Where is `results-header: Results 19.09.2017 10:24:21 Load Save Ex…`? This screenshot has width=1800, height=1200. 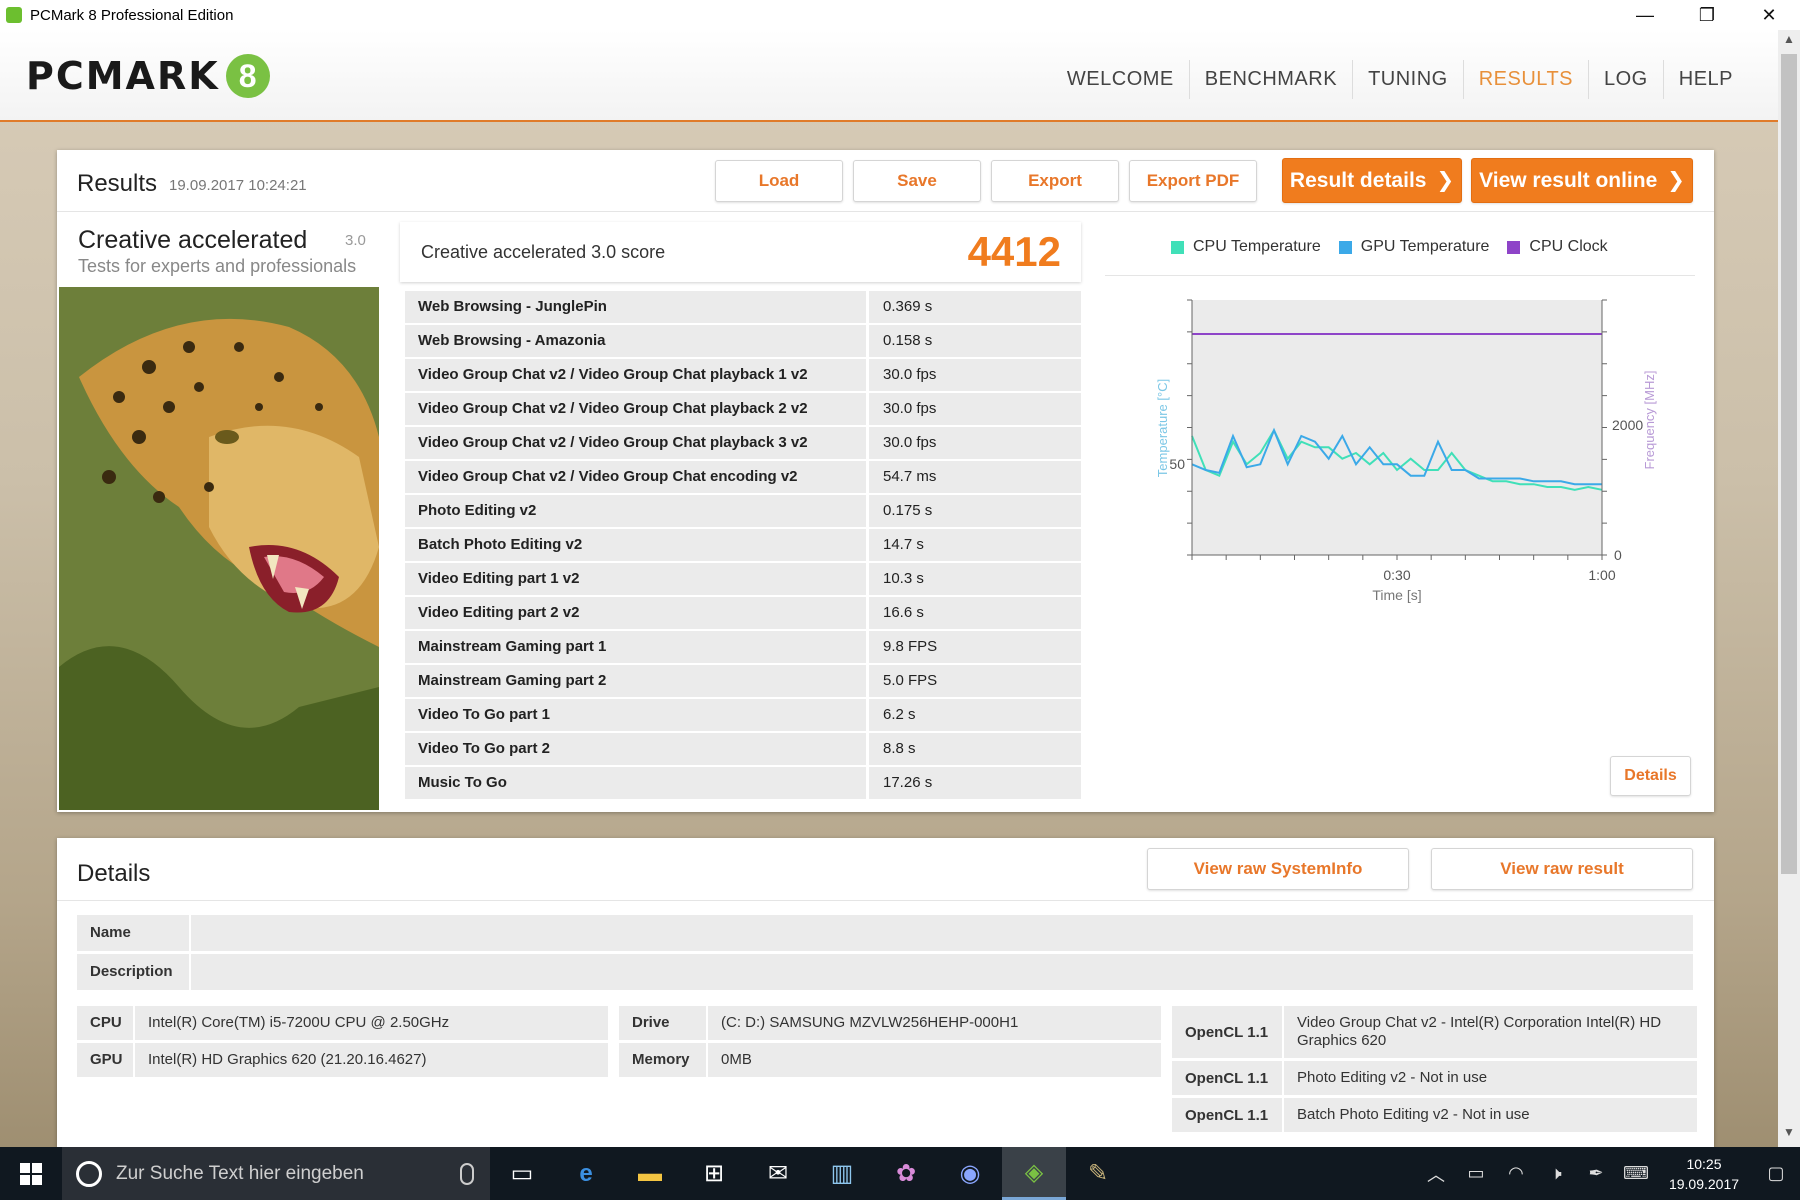
results-header: Results 19.09.2017 10:24:21 Load Save Ex… is located at coordinates (885, 181).